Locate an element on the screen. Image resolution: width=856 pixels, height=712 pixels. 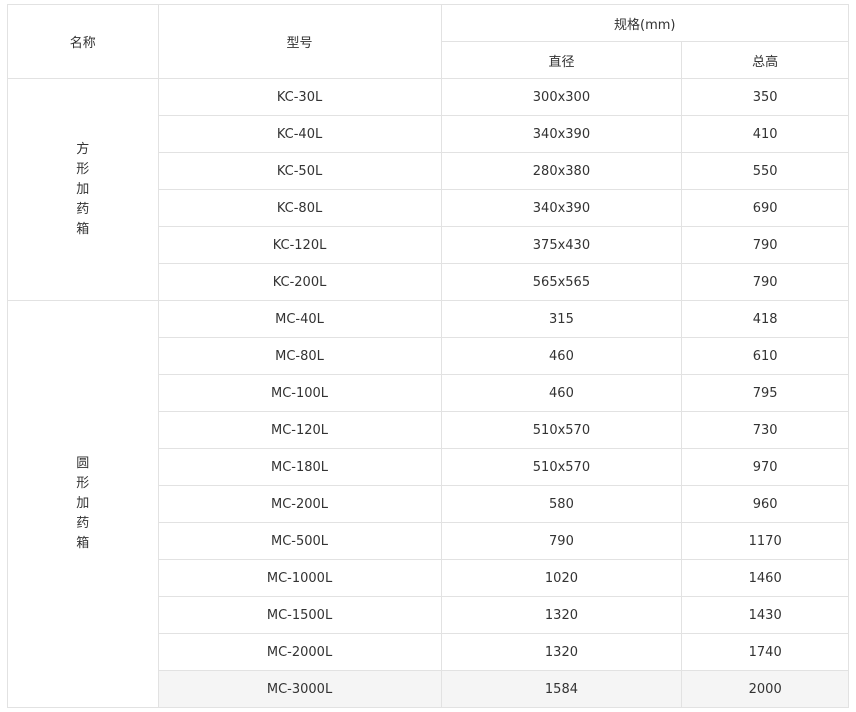
diameter-cell: 790 is located at coordinates (561, 541).